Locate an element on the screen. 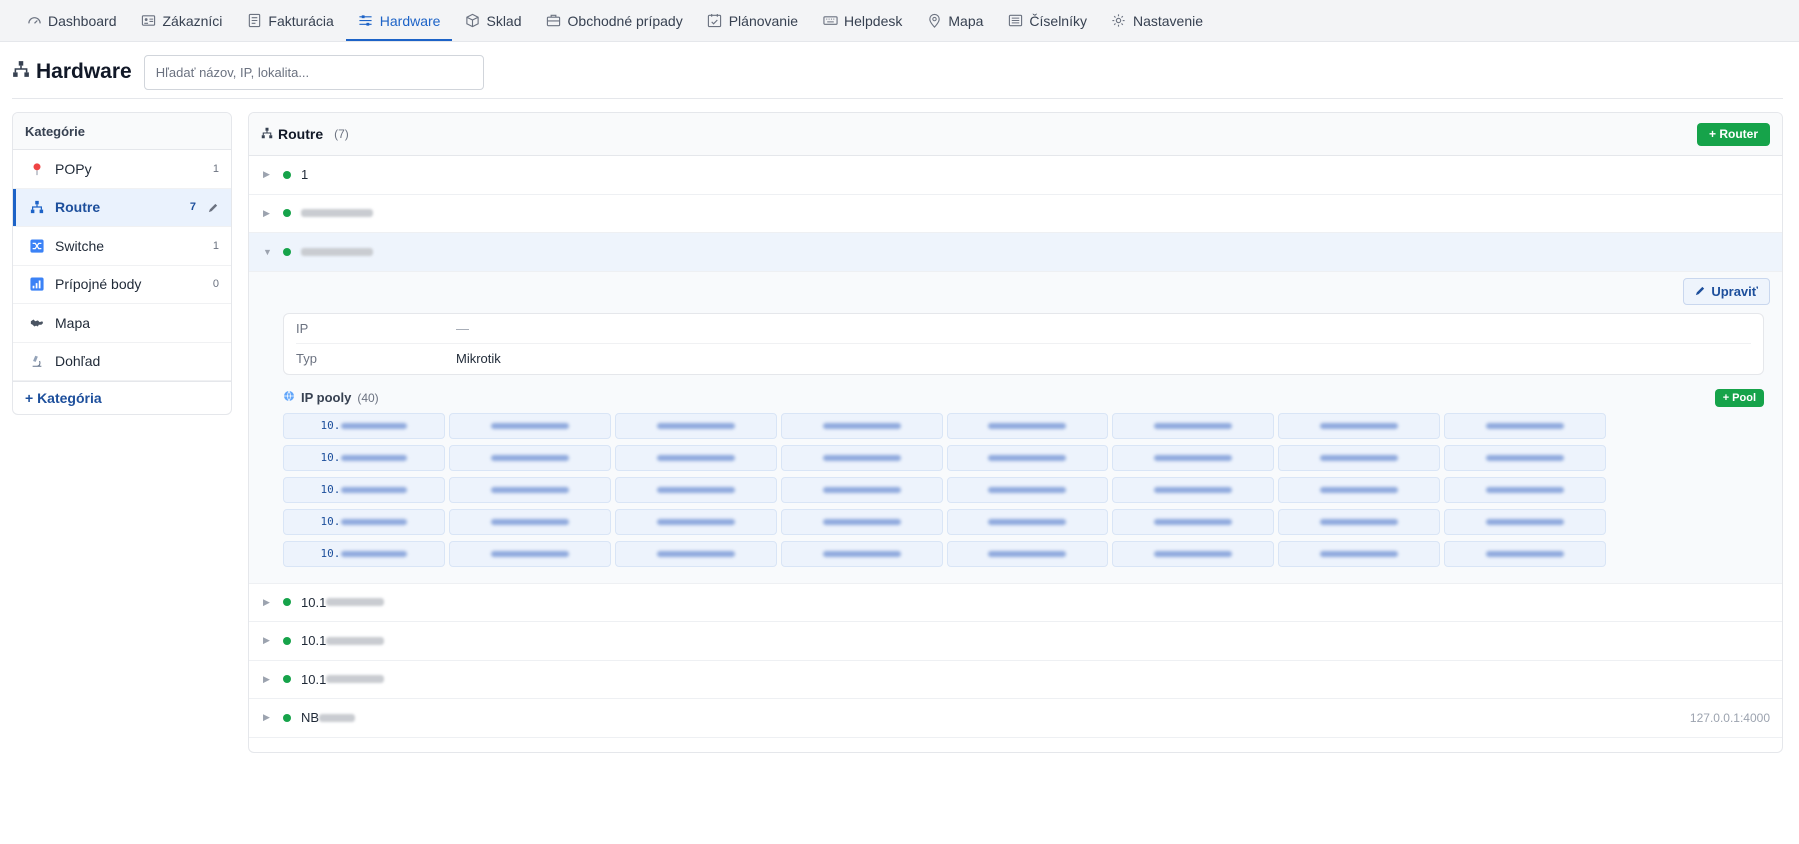  nav-item-nastavenie: Nastavenie is located at coordinates (1157, 20).